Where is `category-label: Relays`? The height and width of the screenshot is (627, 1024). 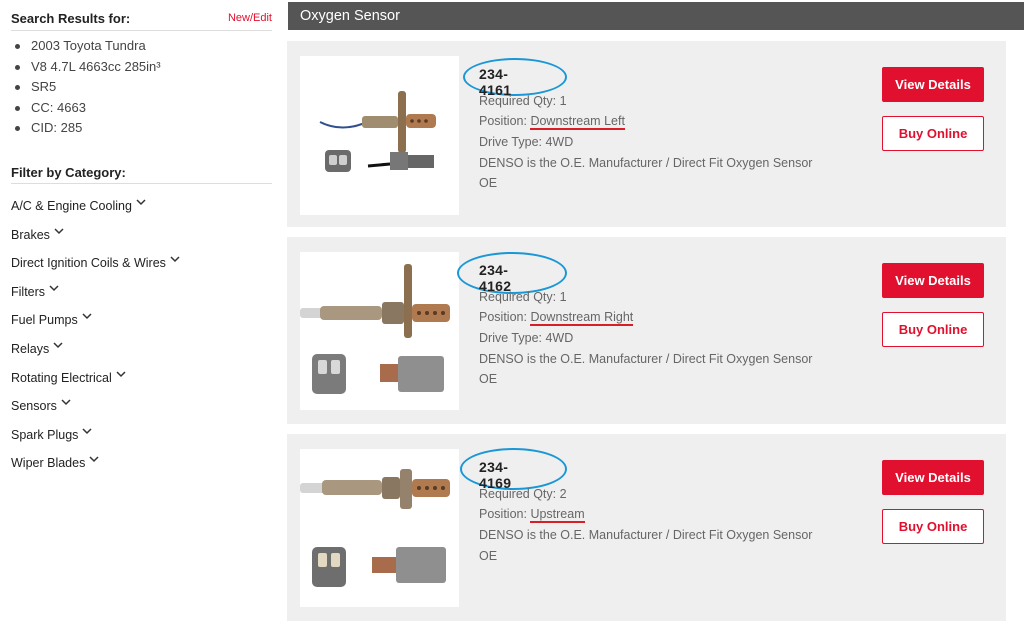 category-label: Relays is located at coordinates (30, 348).